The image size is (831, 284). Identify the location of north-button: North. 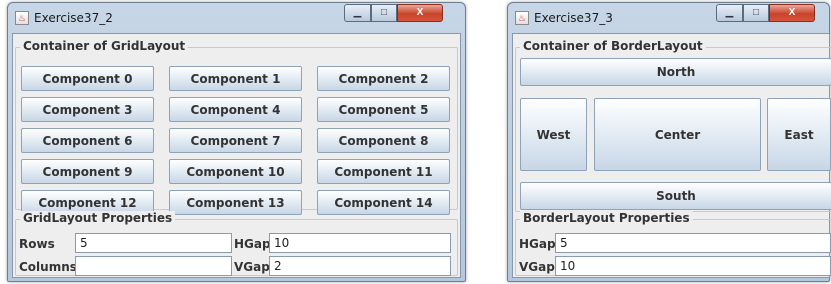
(675, 72).